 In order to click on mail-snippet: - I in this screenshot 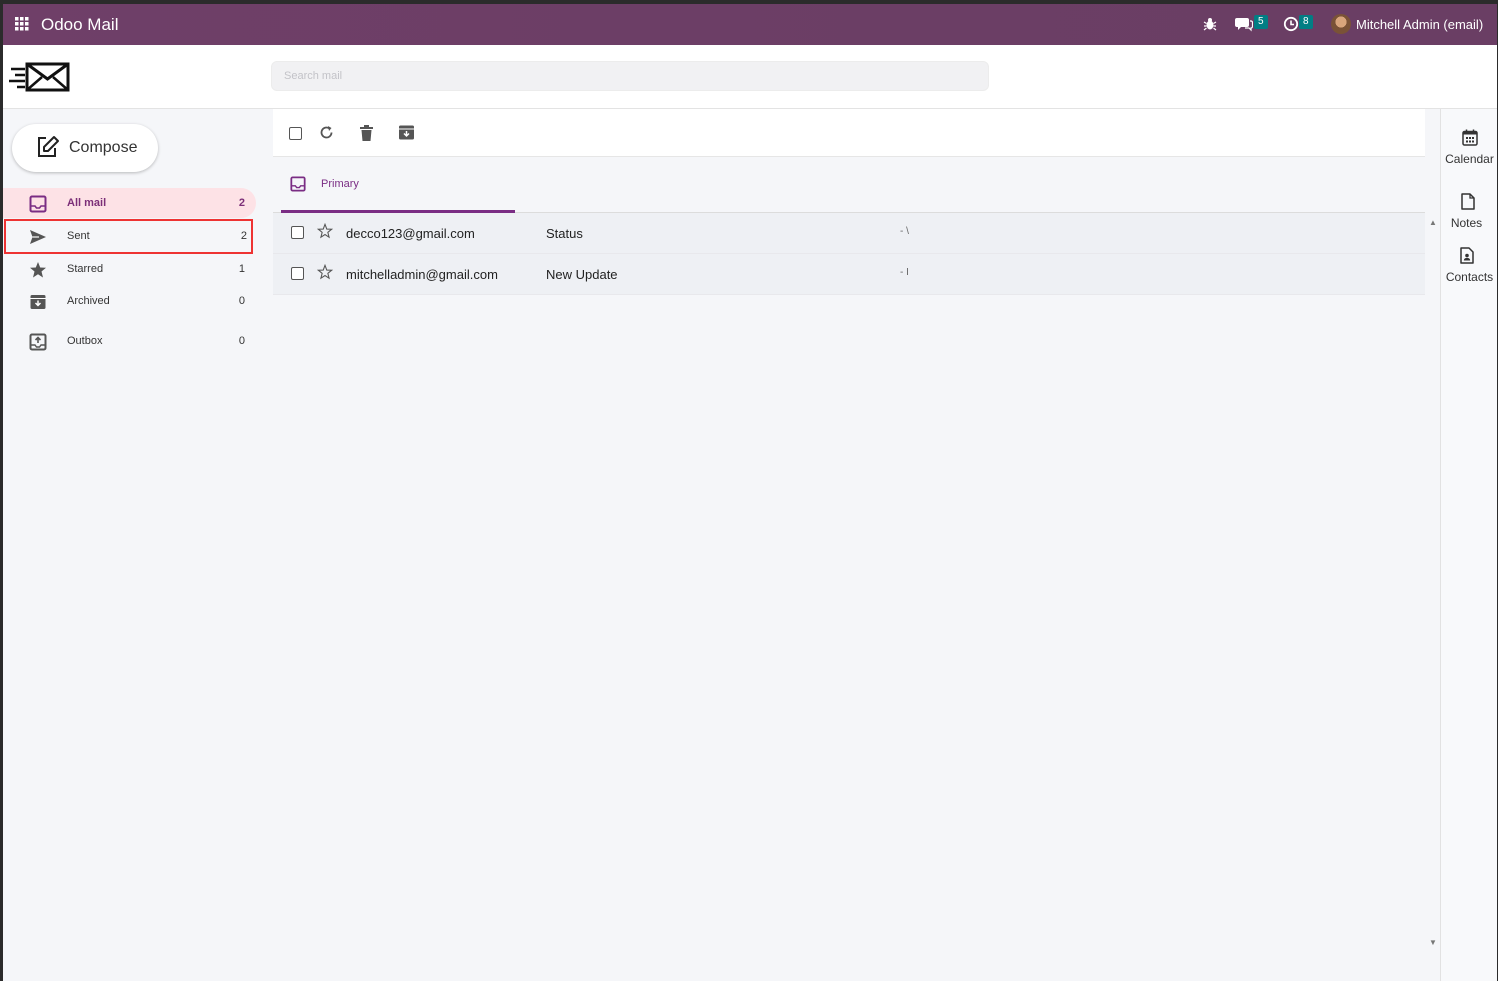, I will do `click(904, 272)`.